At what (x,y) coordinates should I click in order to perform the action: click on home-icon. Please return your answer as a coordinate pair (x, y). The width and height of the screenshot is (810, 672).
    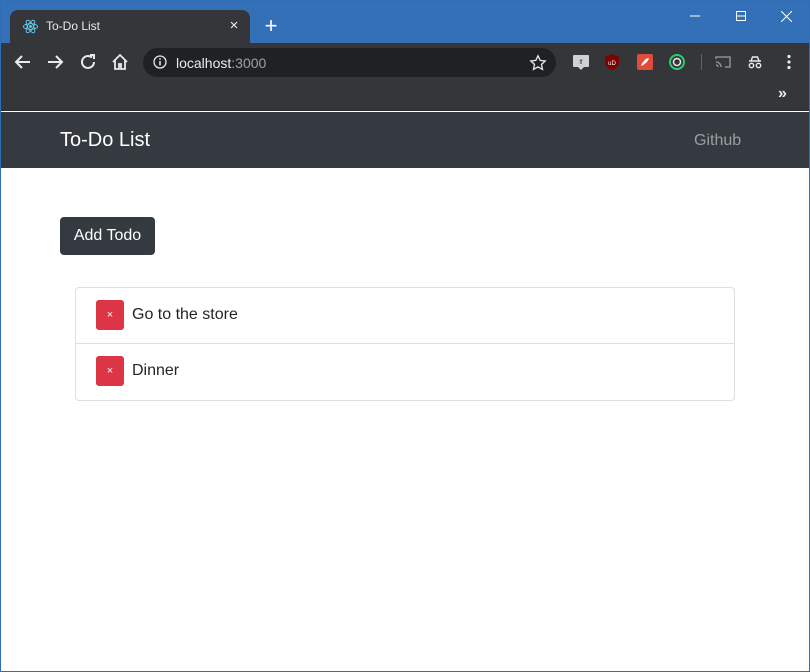
    Looking at the image, I should click on (120, 61).